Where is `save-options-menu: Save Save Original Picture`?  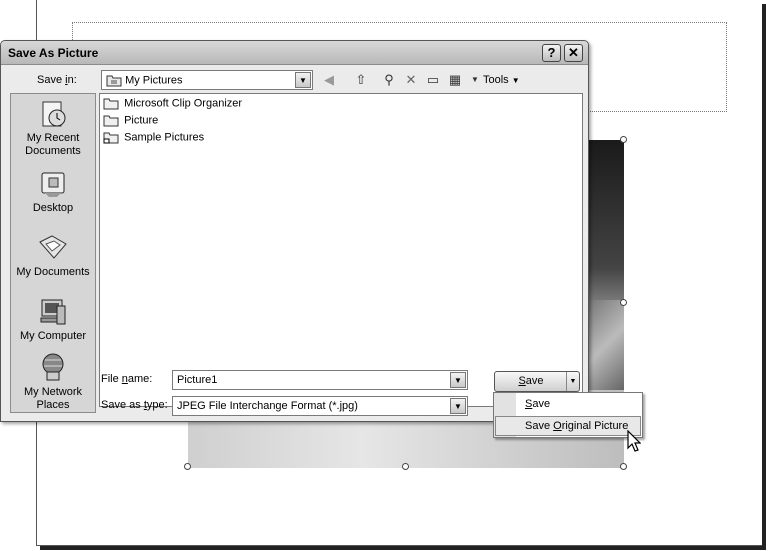 save-options-menu: Save Save Original Picture is located at coordinates (568, 415).